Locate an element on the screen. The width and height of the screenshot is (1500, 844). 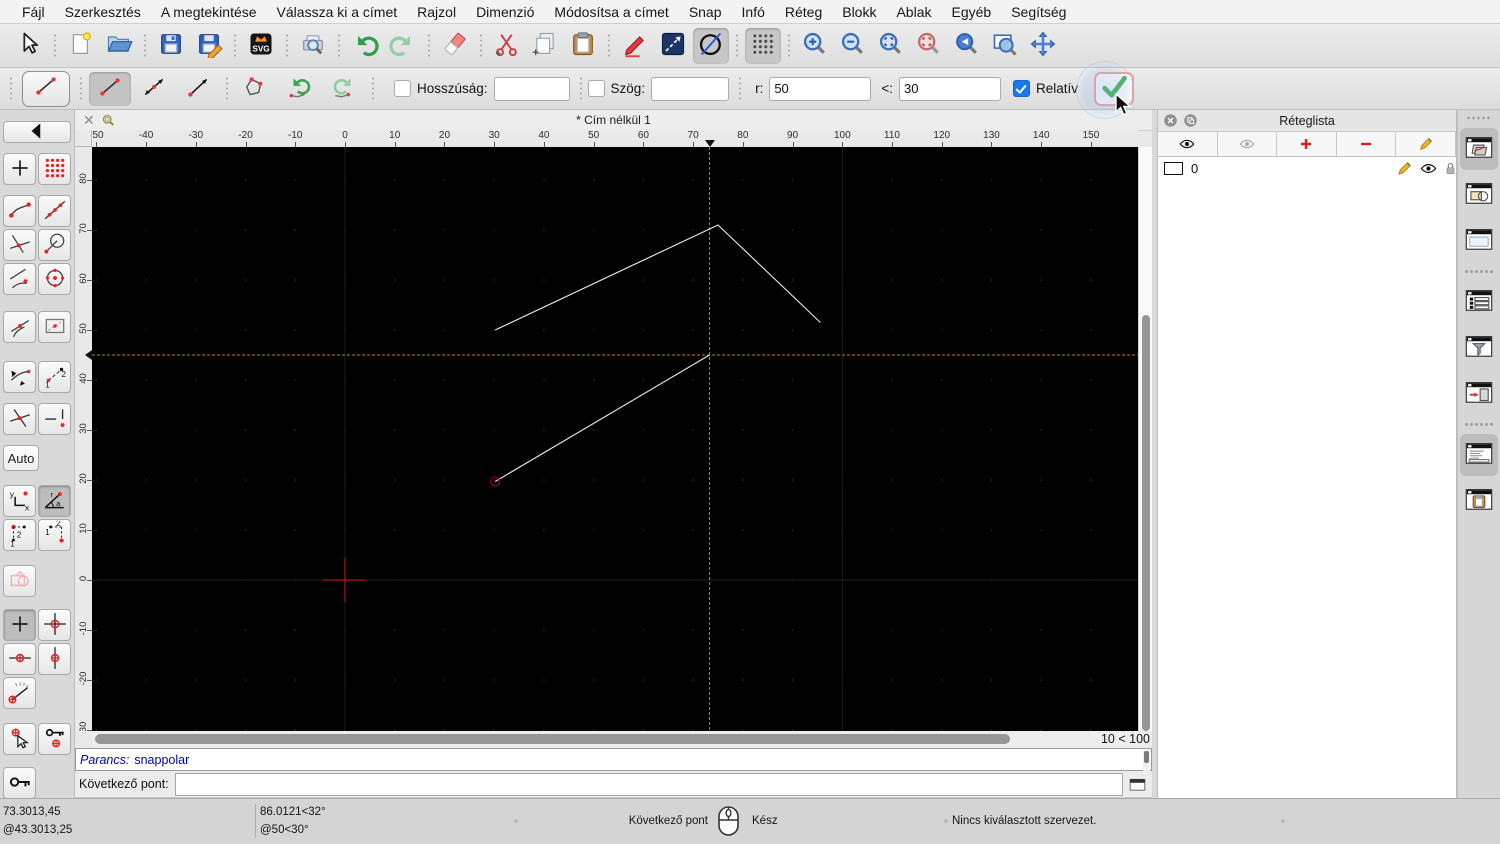
zoom-in-button is located at coordinates (815, 46).